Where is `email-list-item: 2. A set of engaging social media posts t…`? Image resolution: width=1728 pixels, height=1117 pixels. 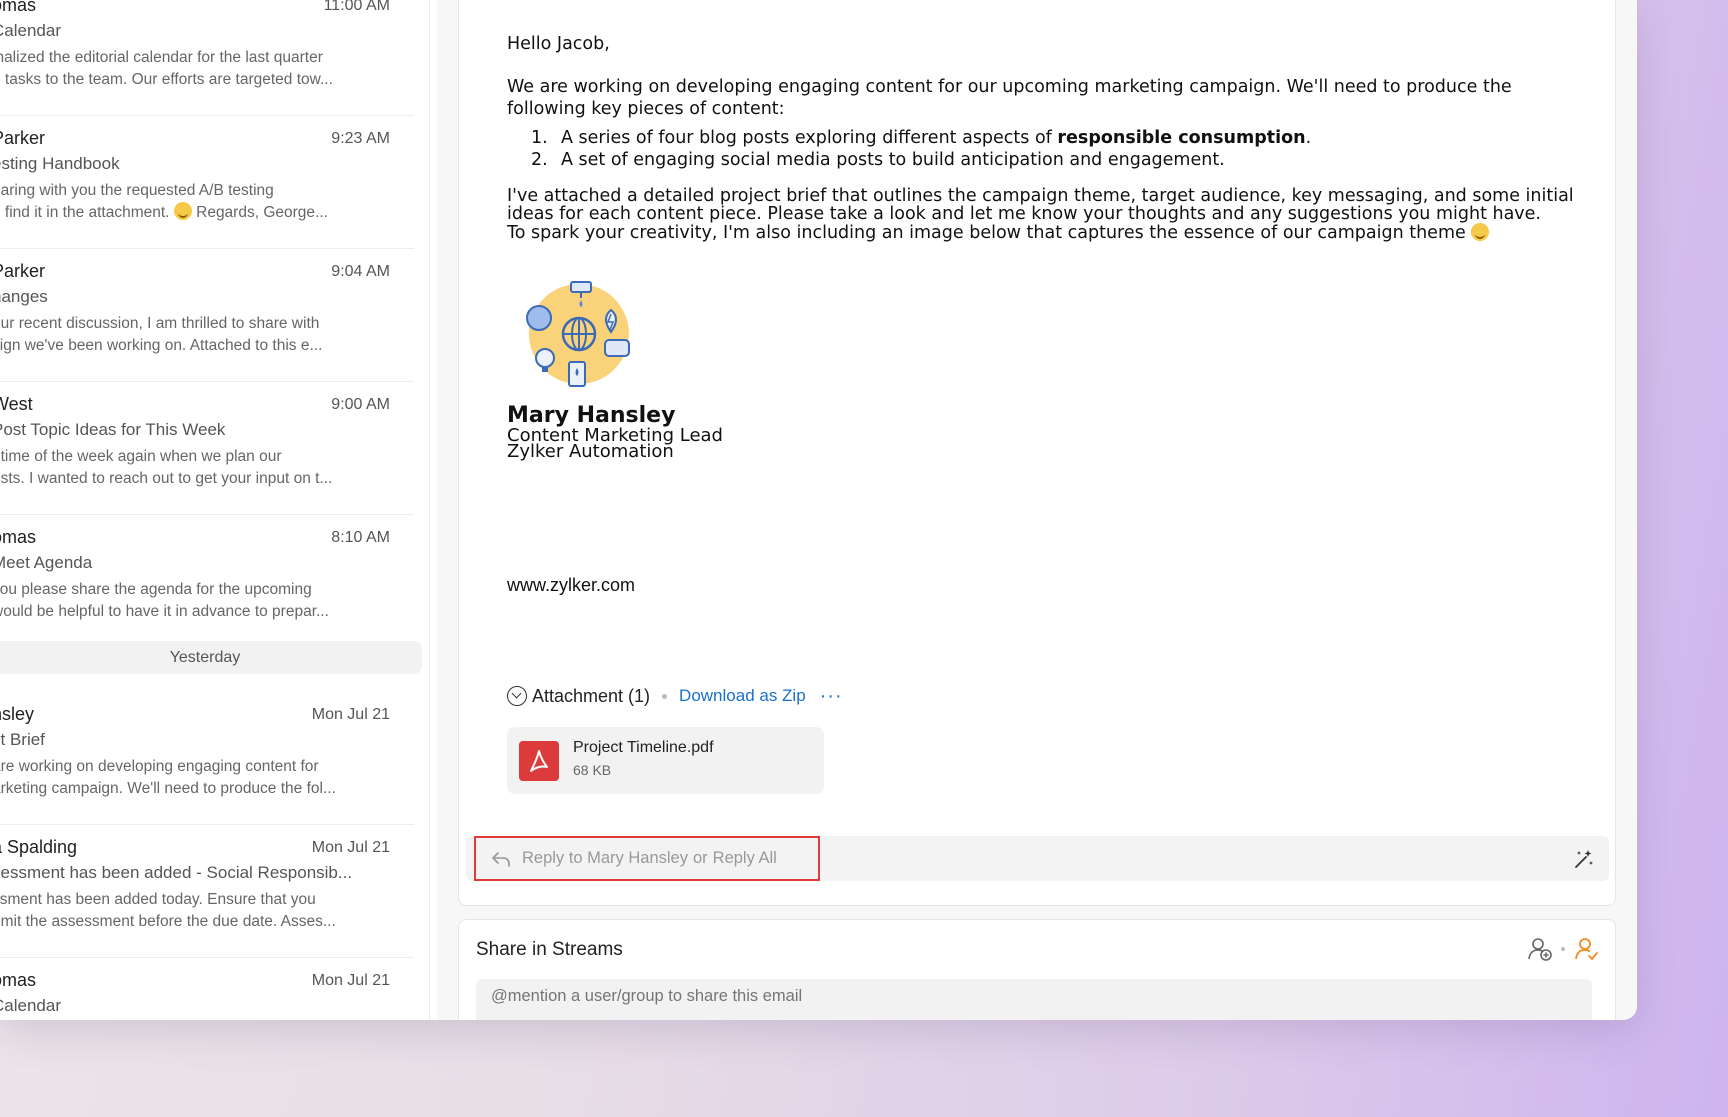 email-list-item: 2. A set of engaging social media posts t… is located at coordinates (878, 160).